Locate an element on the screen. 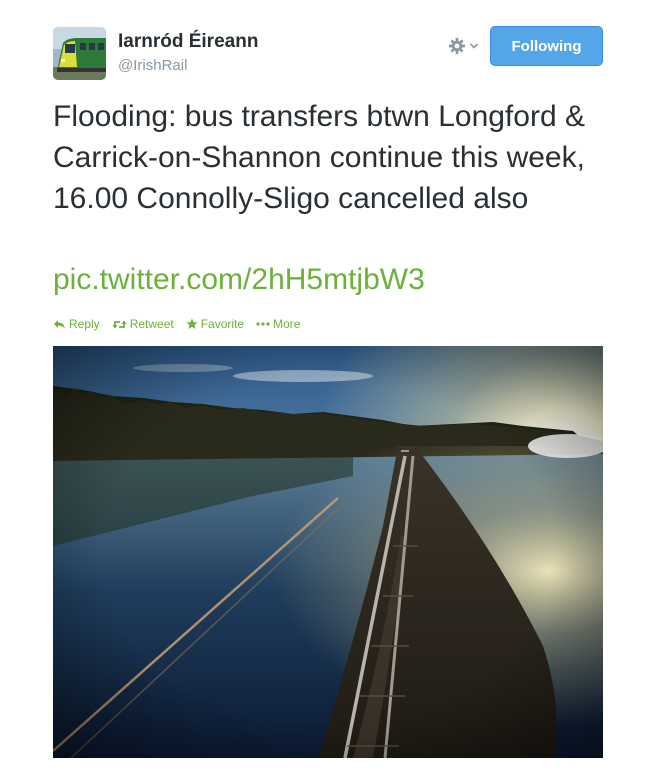 The image size is (650, 779). train-avatar-image is located at coordinates (79, 53).